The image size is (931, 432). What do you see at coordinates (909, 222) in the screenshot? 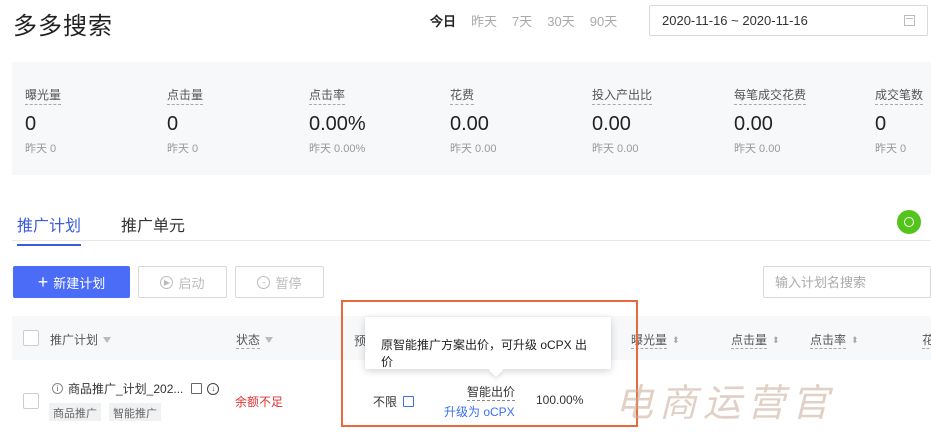
I see `help-icon` at bounding box center [909, 222].